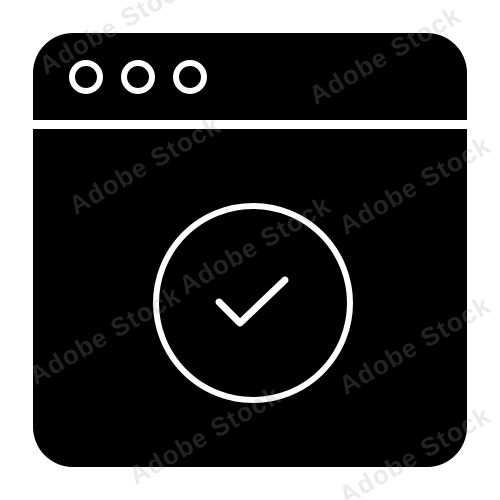 This screenshot has height=500, width=500. What do you see at coordinates (250, 124) in the screenshot?
I see `title-bar-divider` at bounding box center [250, 124].